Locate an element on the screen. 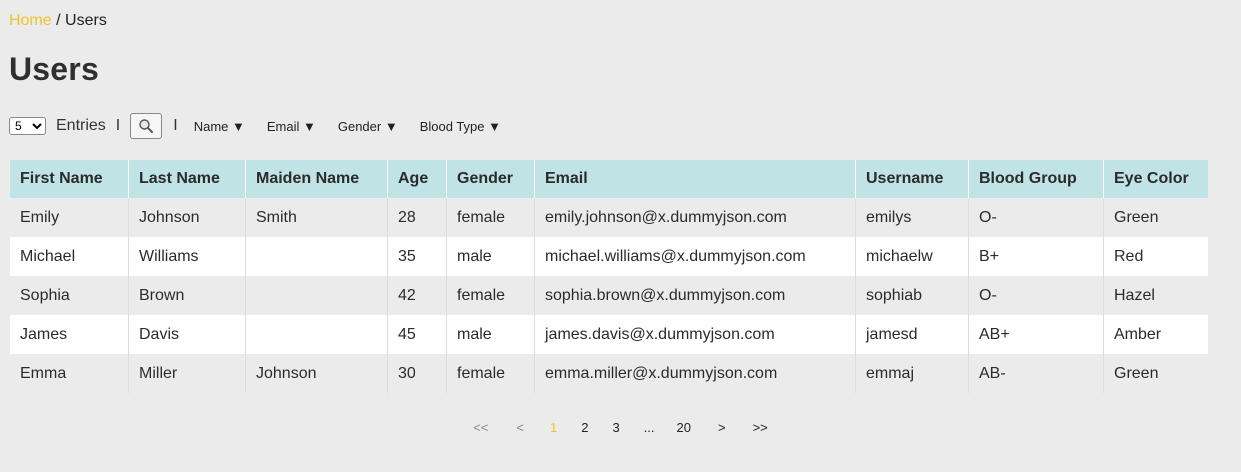  breadcrumb: Home / Users is located at coordinates (58, 21).